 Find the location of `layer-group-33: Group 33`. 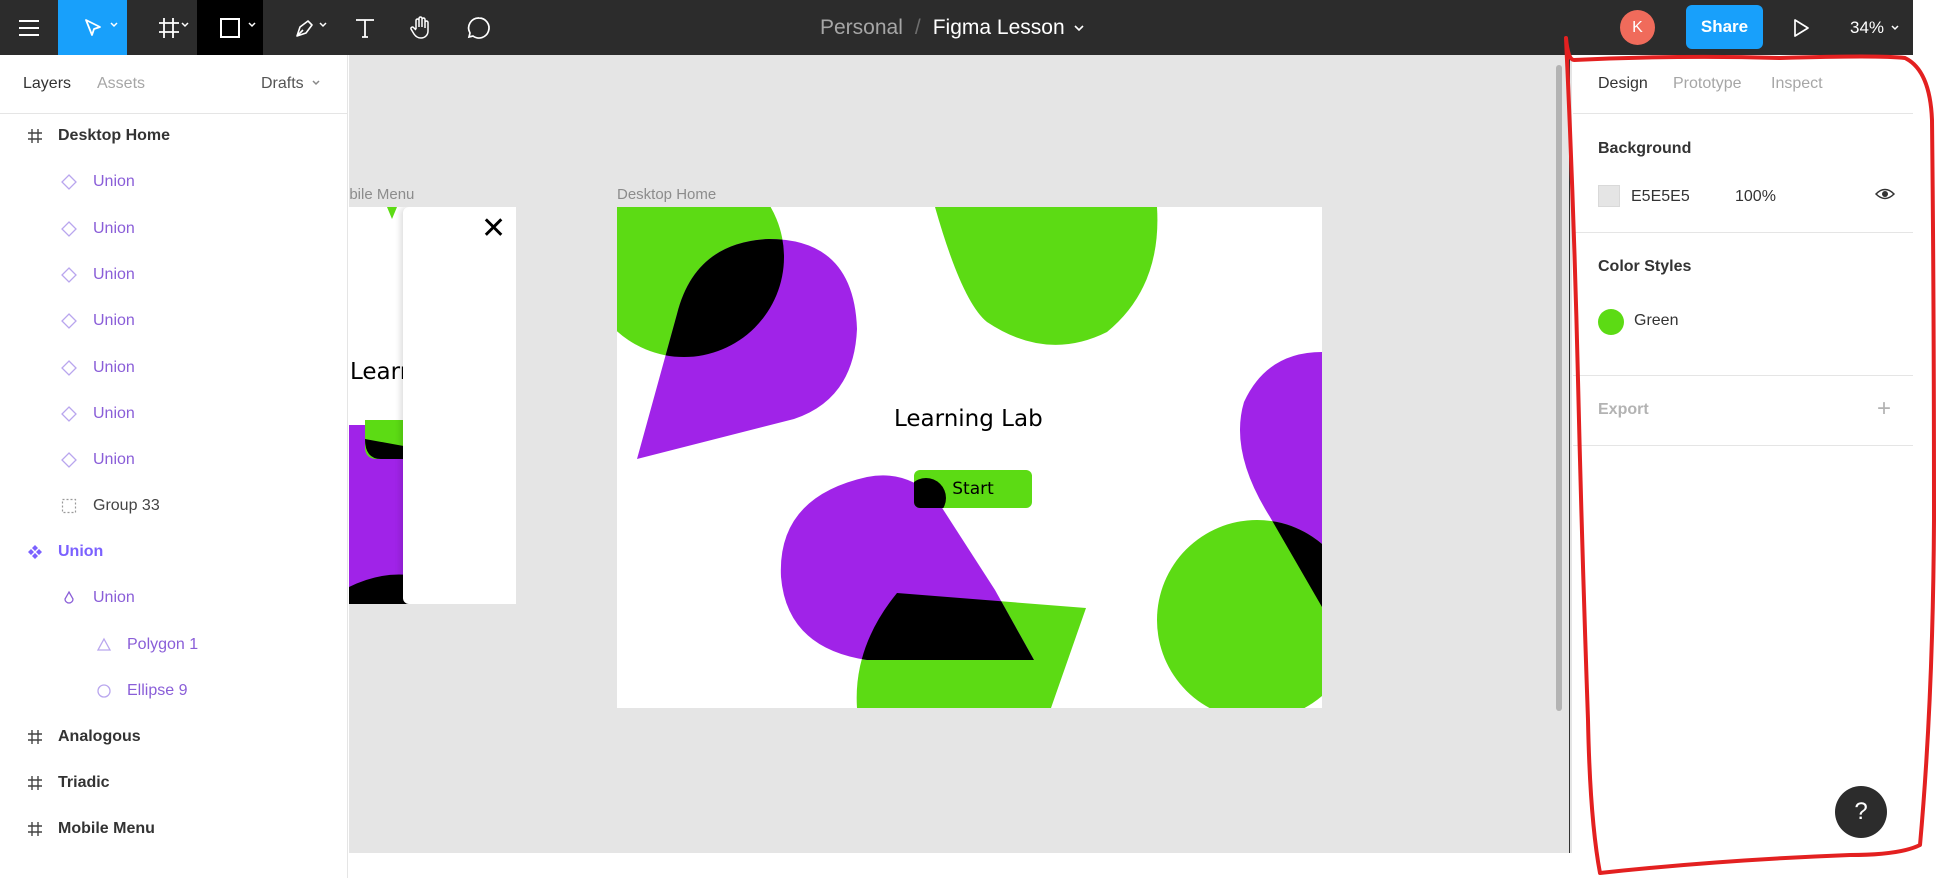

layer-group-33: Group 33 is located at coordinates (174, 506).